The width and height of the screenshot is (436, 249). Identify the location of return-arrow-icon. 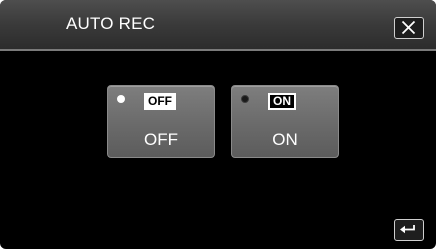
(407, 229).